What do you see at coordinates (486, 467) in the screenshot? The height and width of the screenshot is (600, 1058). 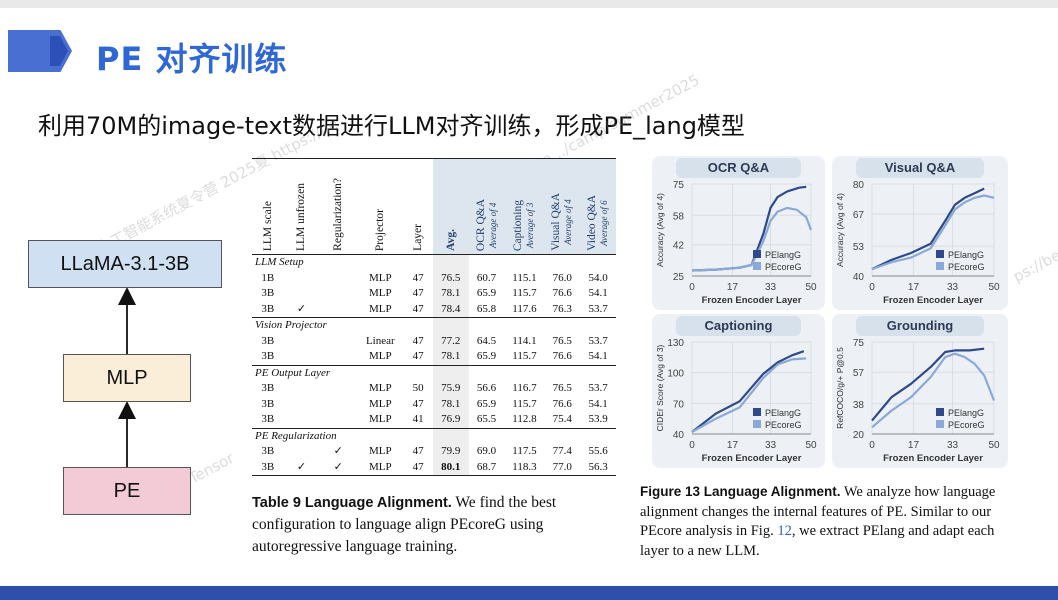 I see `table-cell: 68.7` at bounding box center [486, 467].